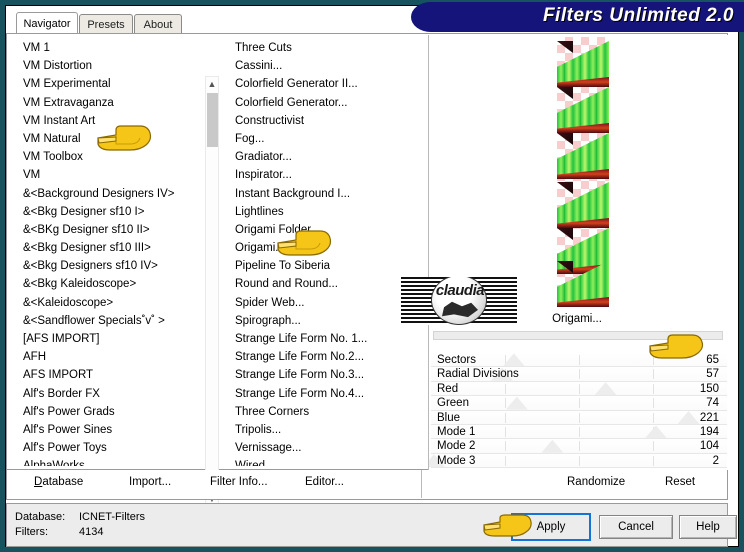  What do you see at coordinates (212, 84) in the screenshot?
I see `scroll-up-icon: ▲` at bounding box center [212, 84].